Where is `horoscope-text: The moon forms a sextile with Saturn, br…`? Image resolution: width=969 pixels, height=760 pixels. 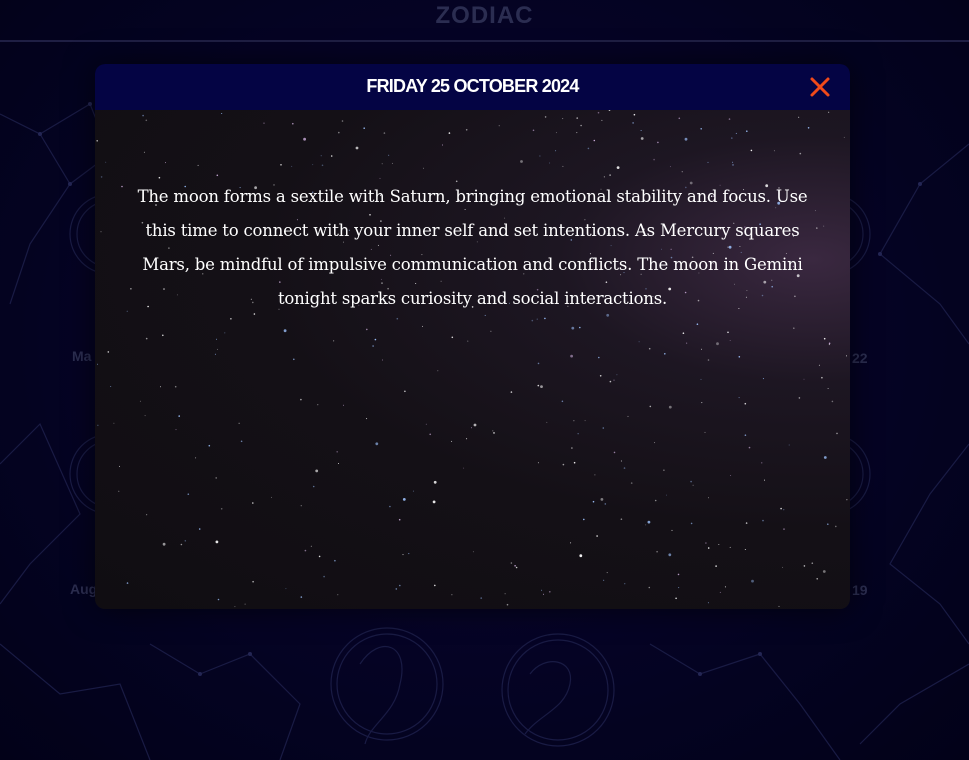
horoscope-text: The moon forms a sextile with Saturn, br… is located at coordinates (472, 247).